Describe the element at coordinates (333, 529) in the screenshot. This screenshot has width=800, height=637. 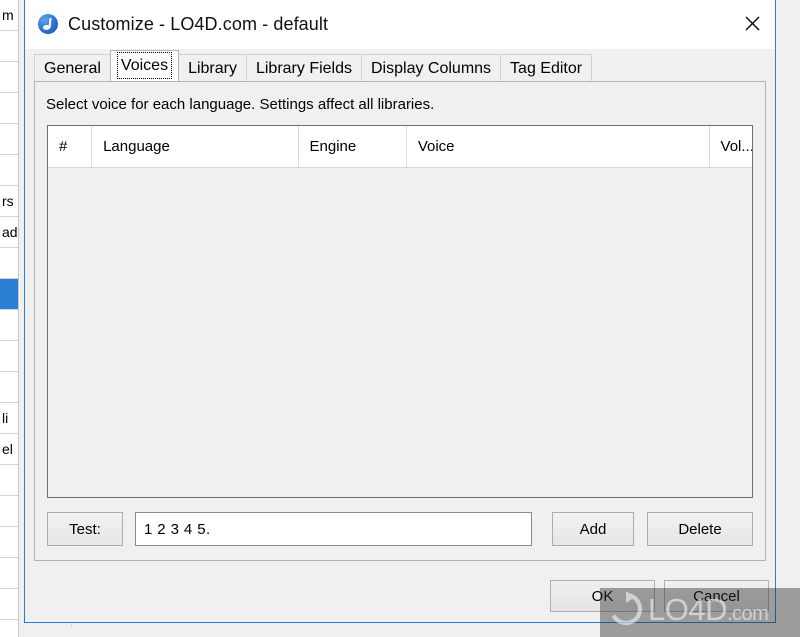
I see `test-input: 1 2 3 4 5.` at that location.